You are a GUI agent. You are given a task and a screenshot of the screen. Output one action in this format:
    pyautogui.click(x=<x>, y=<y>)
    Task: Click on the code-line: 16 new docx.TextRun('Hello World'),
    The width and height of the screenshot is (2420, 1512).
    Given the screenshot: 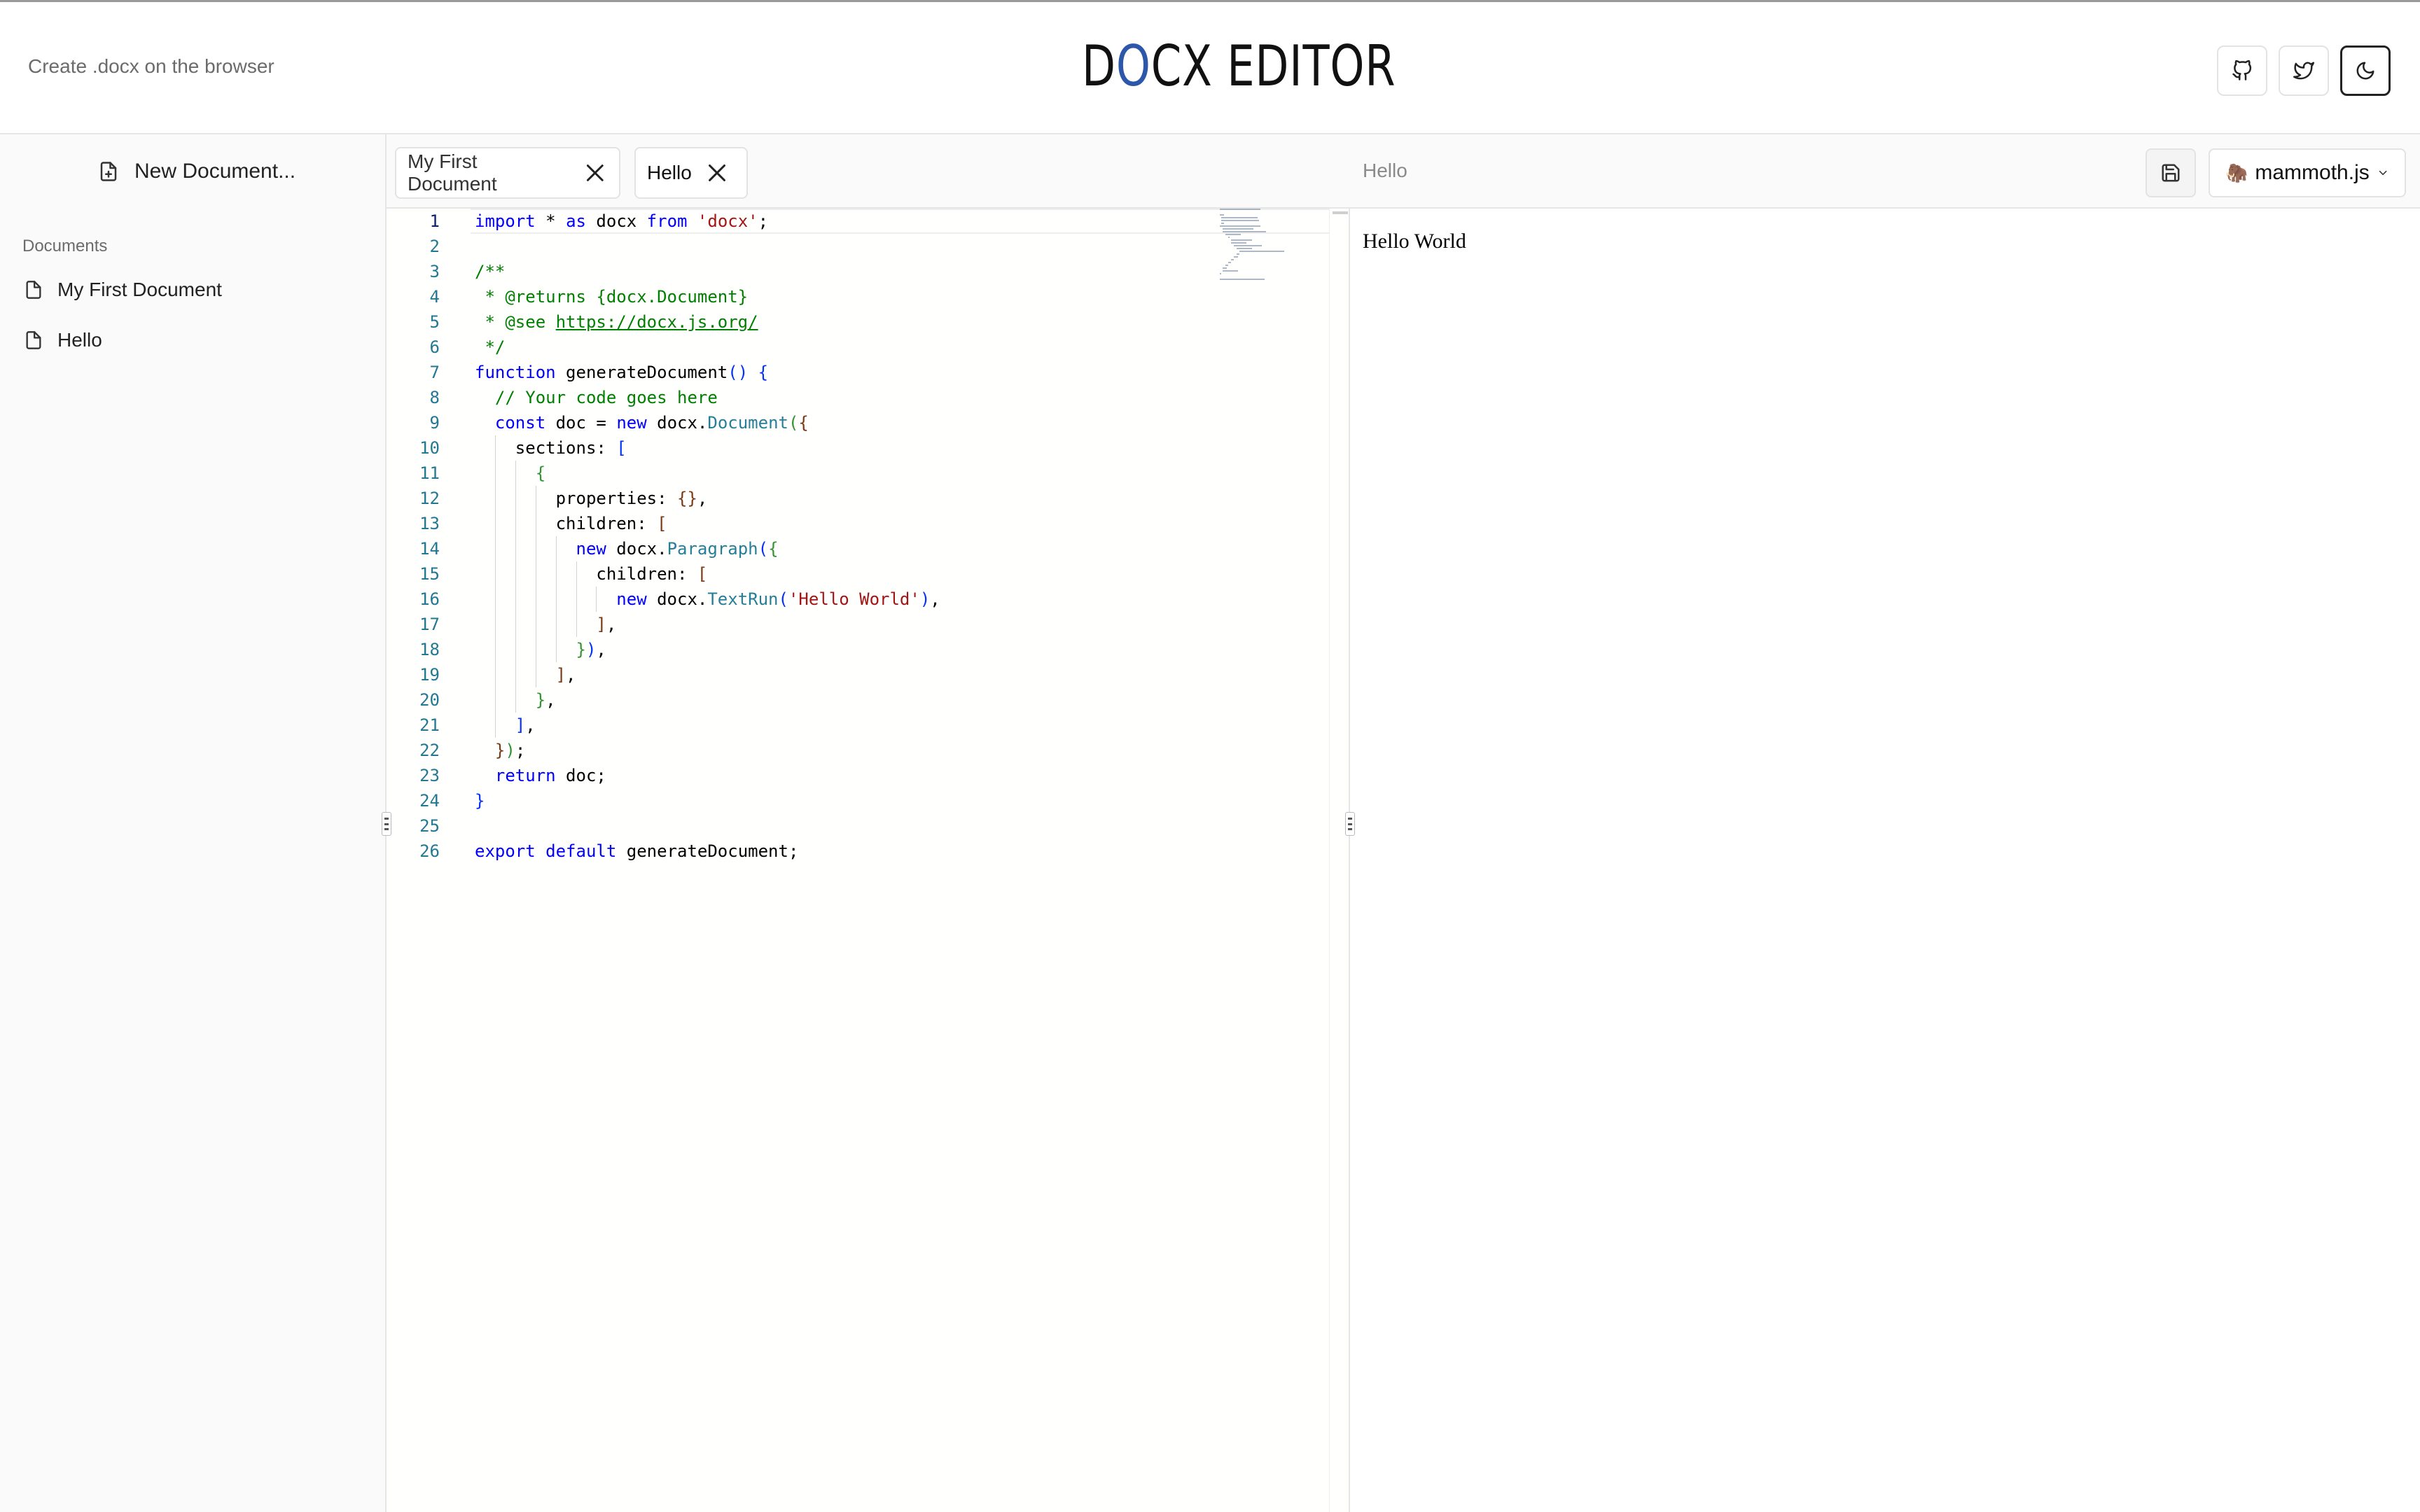 What is the action you would take?
    pyautogui.click(x=858, y=599)
    